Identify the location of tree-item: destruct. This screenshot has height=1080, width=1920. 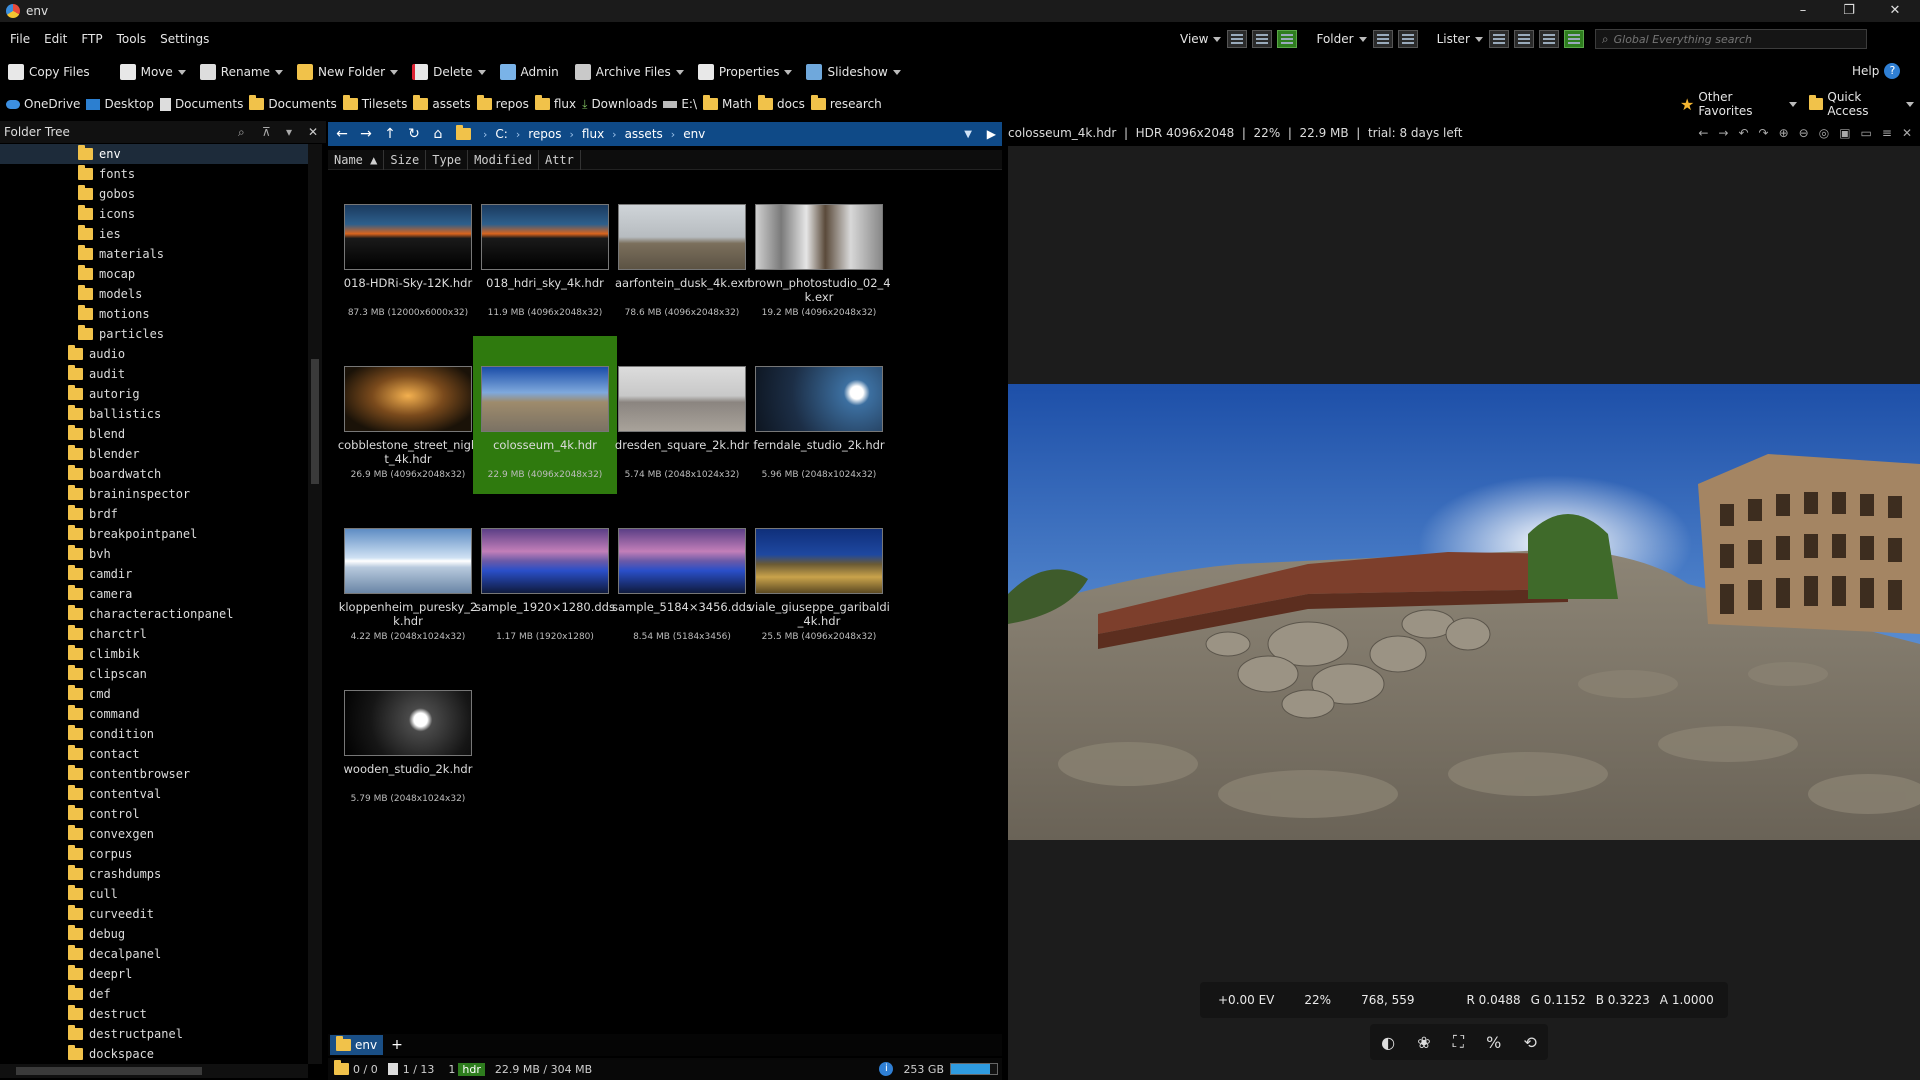
(154, 1014).